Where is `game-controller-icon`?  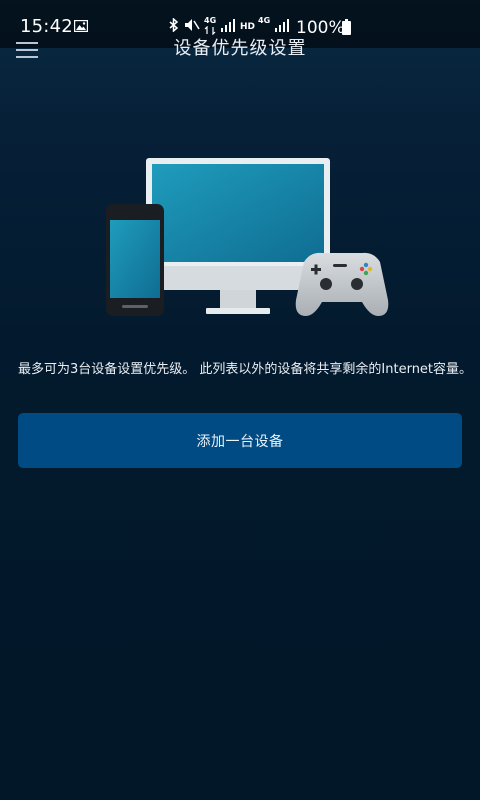 game-controller-icon is located at coordinates (342, 284).